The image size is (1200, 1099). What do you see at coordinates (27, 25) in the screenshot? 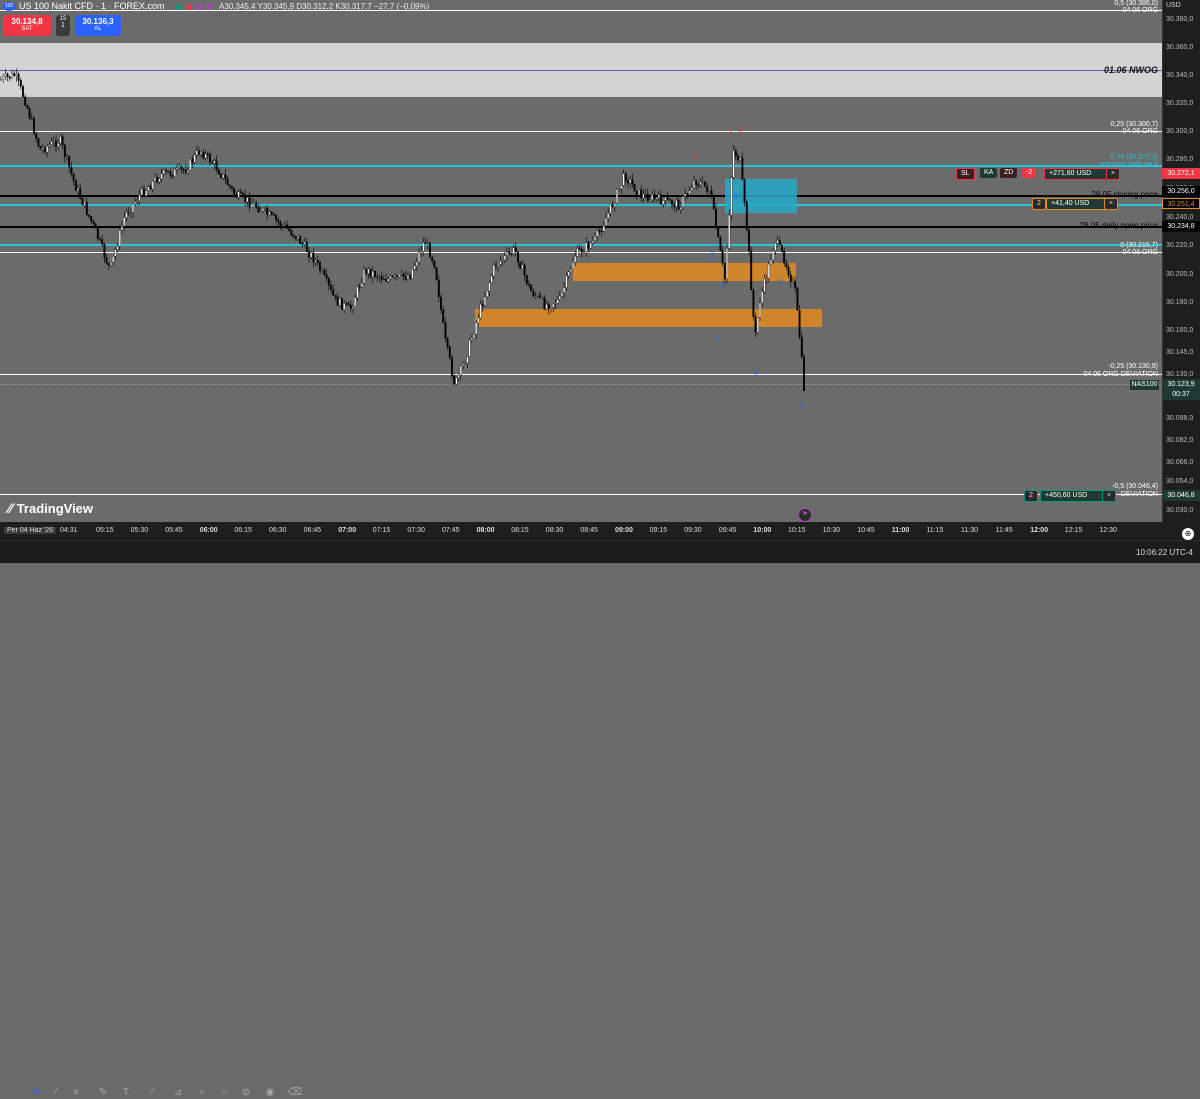
I see `sell-button: 30.134,8 SAT` at bounding box center [27, 25].